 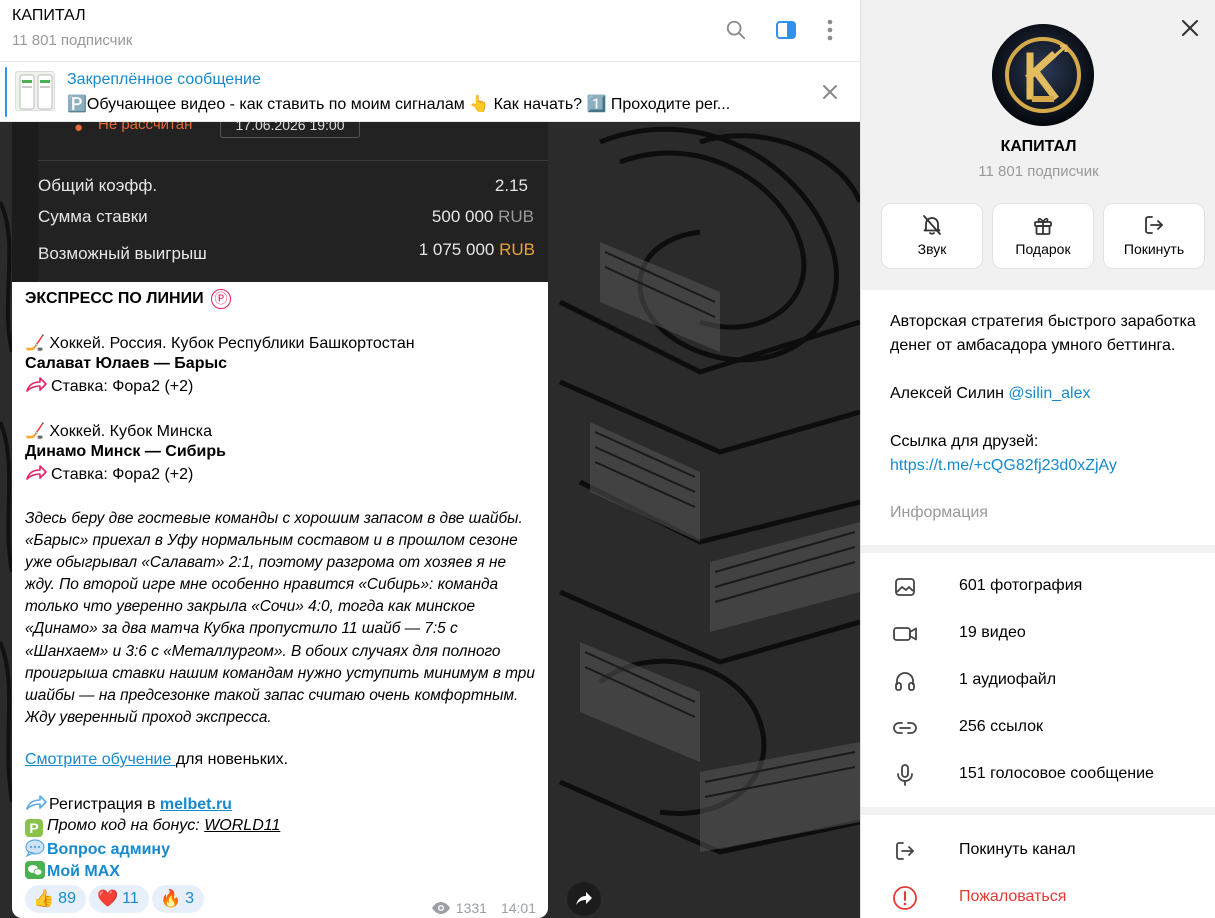 I want to click on close-pinned-button, so click(x=830, y=92).